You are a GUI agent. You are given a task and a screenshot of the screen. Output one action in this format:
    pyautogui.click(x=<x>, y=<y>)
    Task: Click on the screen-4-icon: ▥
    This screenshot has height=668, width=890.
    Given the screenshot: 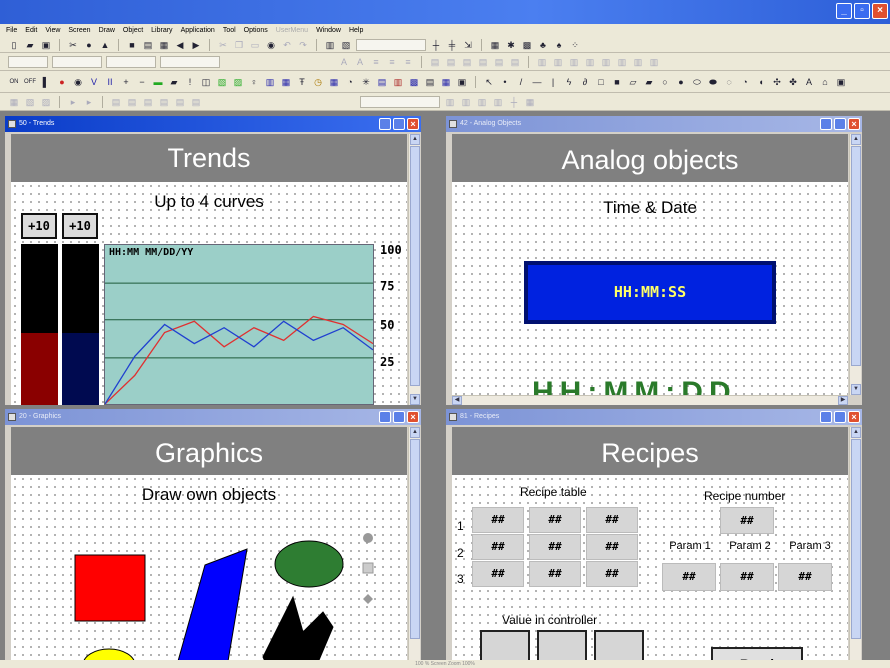 What is the action you would take?
    pyautogui.click(x=498, y=102)
    